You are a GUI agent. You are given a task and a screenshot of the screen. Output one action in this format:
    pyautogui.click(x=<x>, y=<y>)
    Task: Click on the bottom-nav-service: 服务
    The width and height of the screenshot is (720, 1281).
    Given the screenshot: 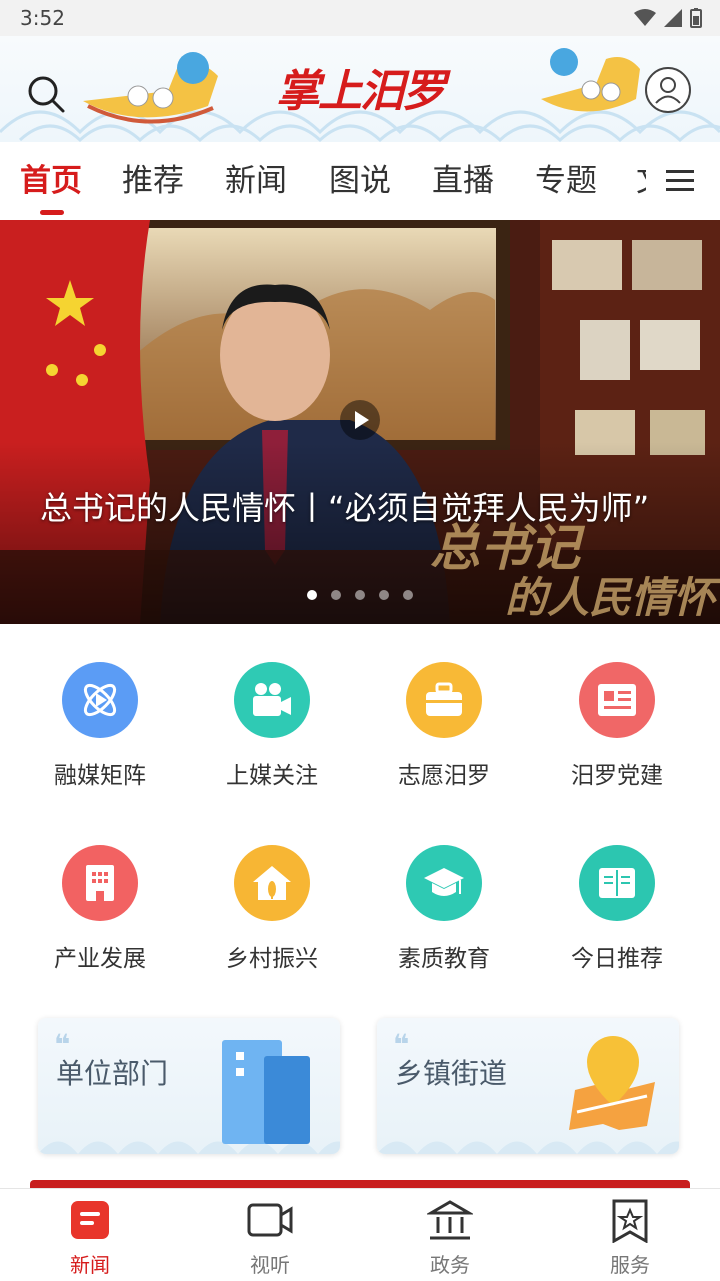 What is the action you would take?
    pyautogui.click(x=630, y=1235)
    